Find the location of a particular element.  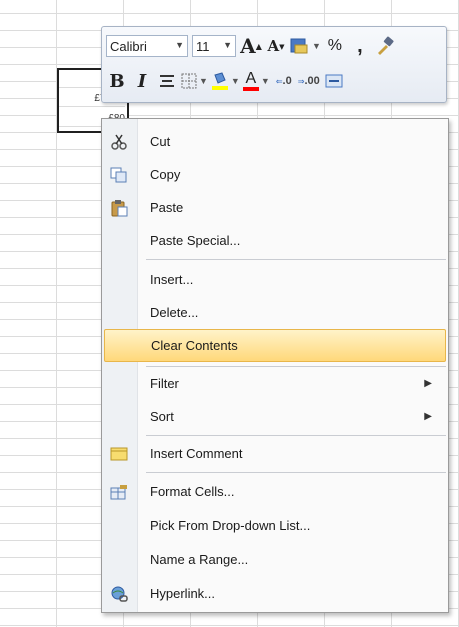

comment-icon is located at coordinates (119, 453).